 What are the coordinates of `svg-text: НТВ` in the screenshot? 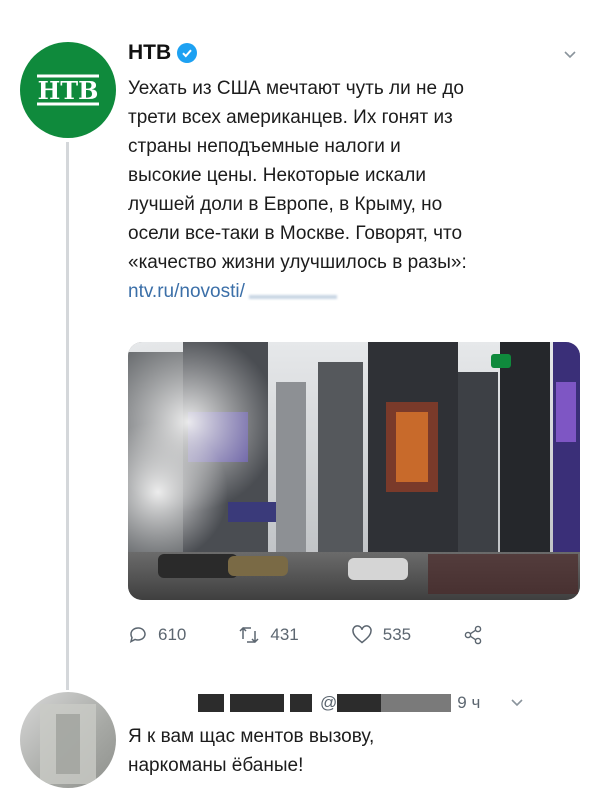 It's located at (68, 90).